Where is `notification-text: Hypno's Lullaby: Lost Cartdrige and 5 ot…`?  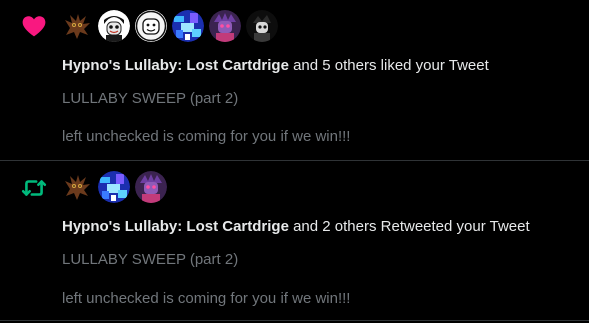
notification-text: Hypno's Lullaby: Lost Cartdrige and 5 ot… is located at coordinates (275, 66).